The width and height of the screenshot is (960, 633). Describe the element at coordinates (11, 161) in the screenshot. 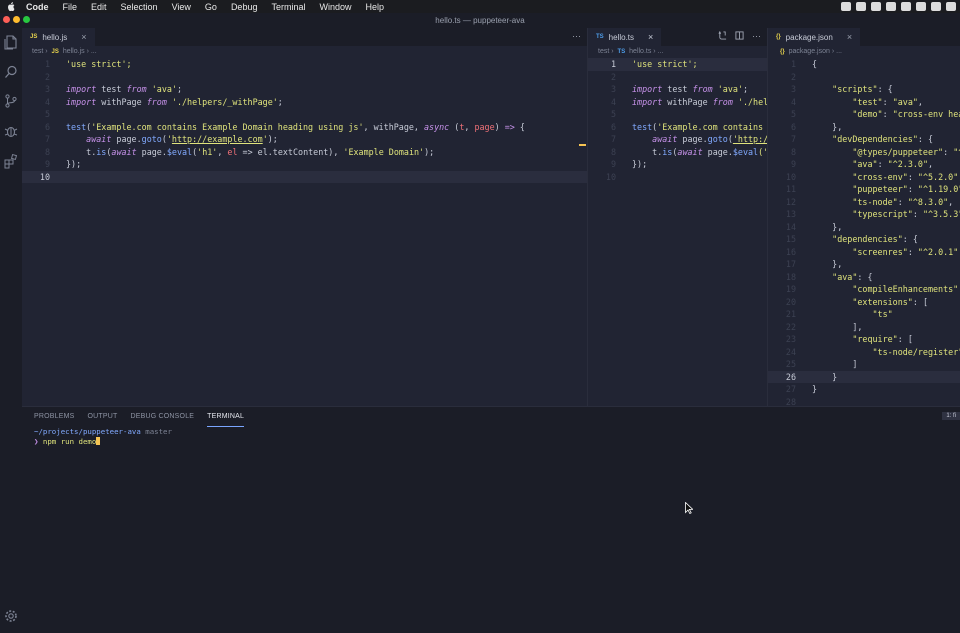

I see `extensions-icon` at that location.